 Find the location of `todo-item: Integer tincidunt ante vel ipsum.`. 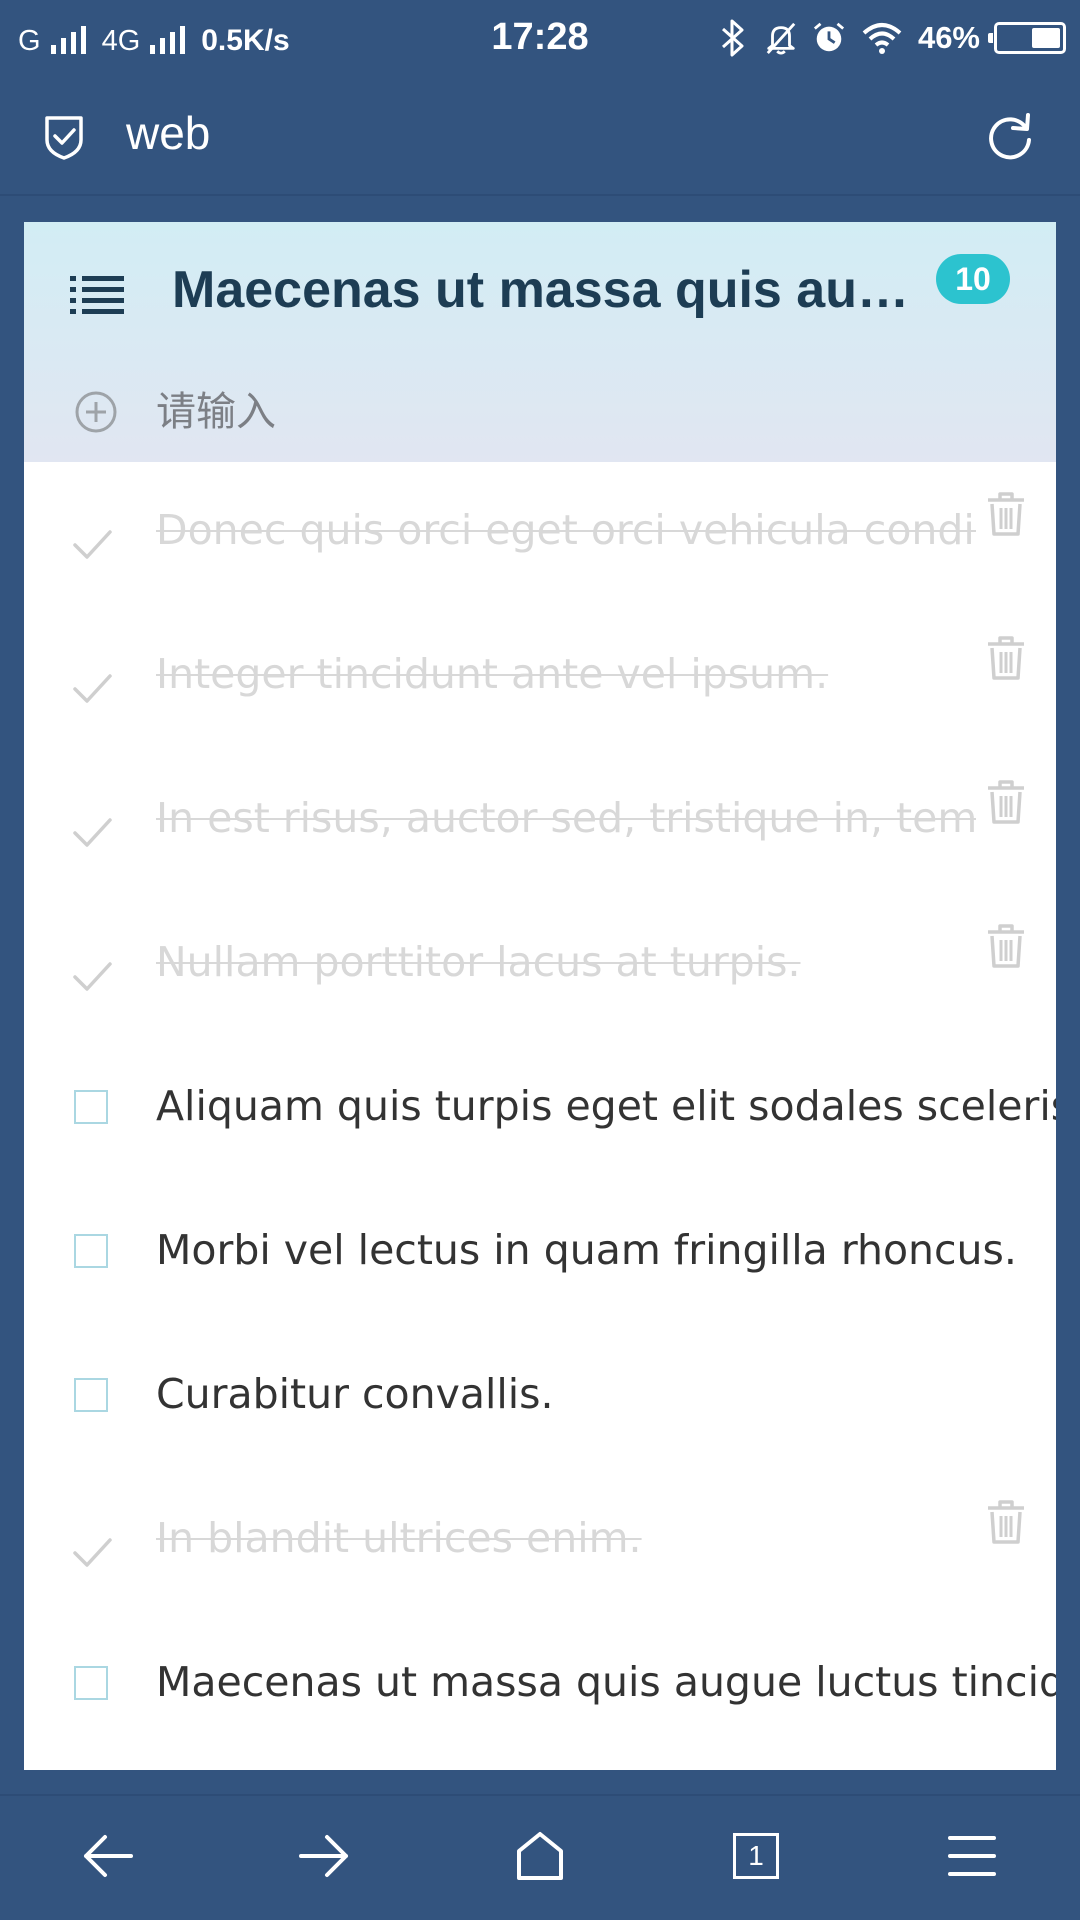

todo-item: Integer tincidunt ante vel ipsum. is located at coordinates (540, 678).